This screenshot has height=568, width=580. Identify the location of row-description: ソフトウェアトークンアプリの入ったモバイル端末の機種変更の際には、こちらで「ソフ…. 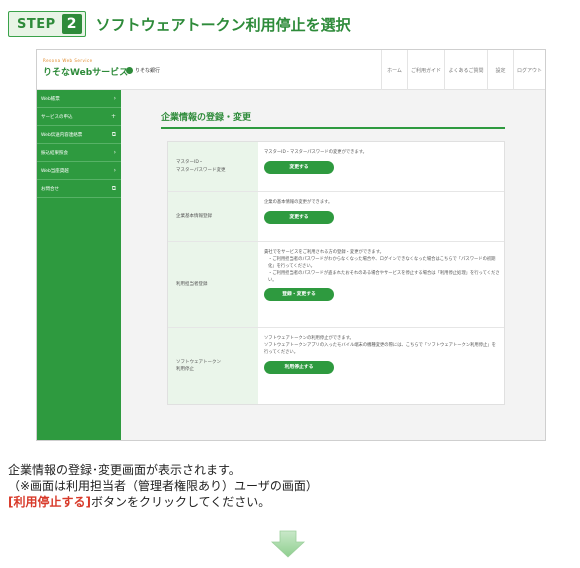
(380, 348).